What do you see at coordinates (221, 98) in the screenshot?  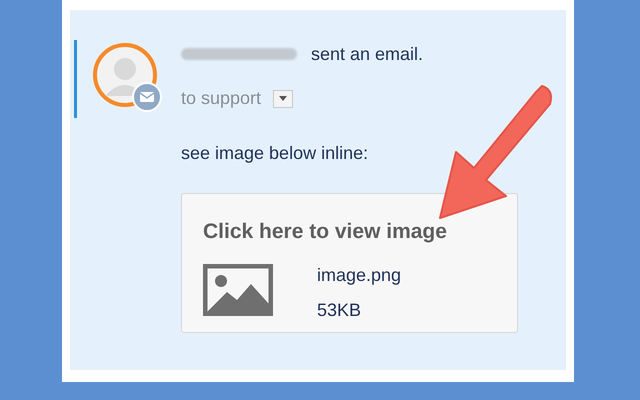 I see `recipient-text: to support` at bounding box center [221, 98].